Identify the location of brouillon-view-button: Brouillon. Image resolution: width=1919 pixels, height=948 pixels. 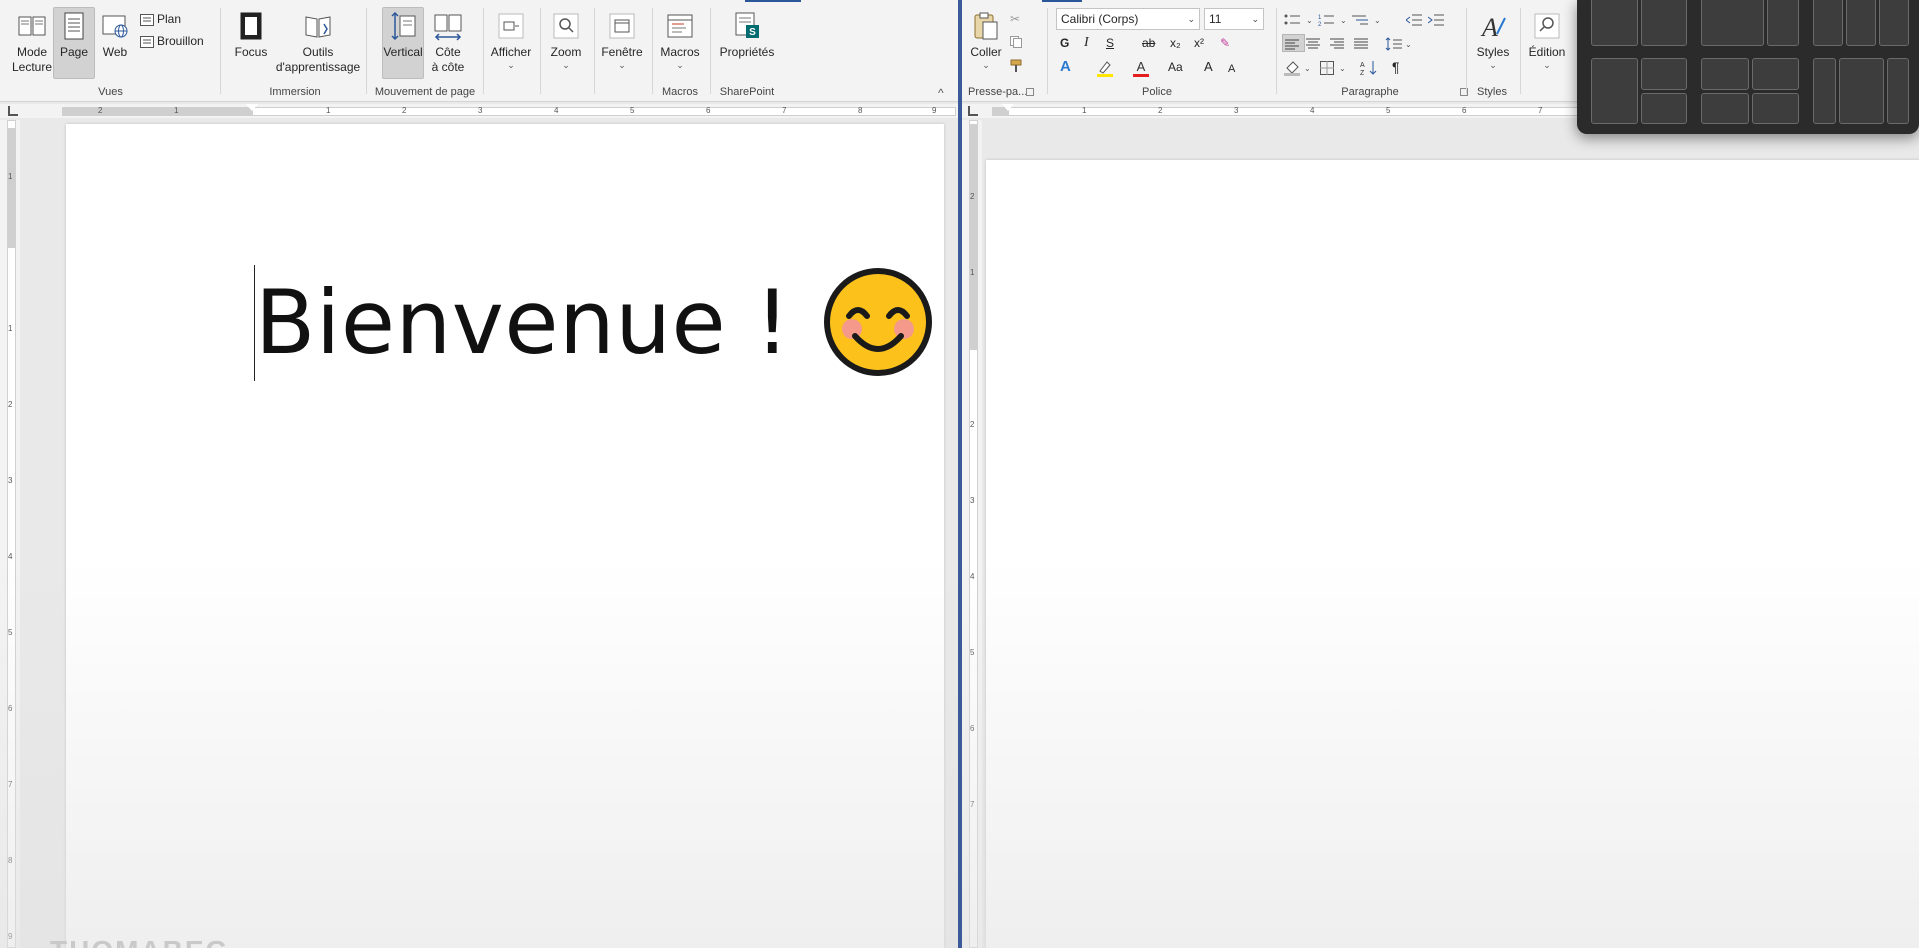
(172, 41).